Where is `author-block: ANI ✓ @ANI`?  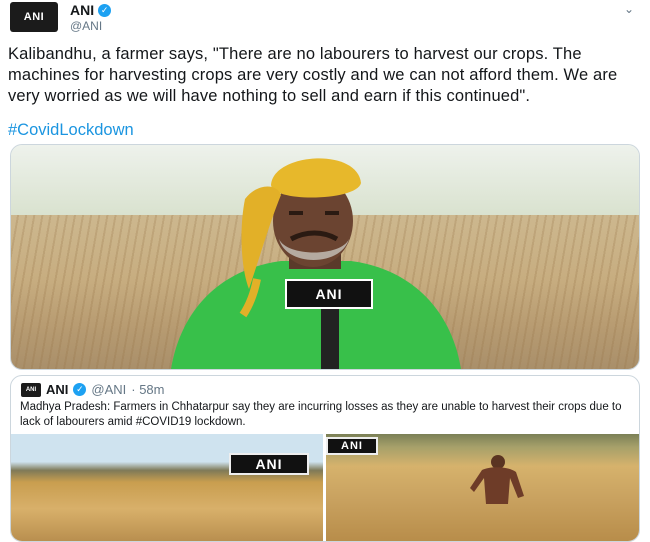 author-block: ANI ✓ @ANI is located at coordinates (91, 17).